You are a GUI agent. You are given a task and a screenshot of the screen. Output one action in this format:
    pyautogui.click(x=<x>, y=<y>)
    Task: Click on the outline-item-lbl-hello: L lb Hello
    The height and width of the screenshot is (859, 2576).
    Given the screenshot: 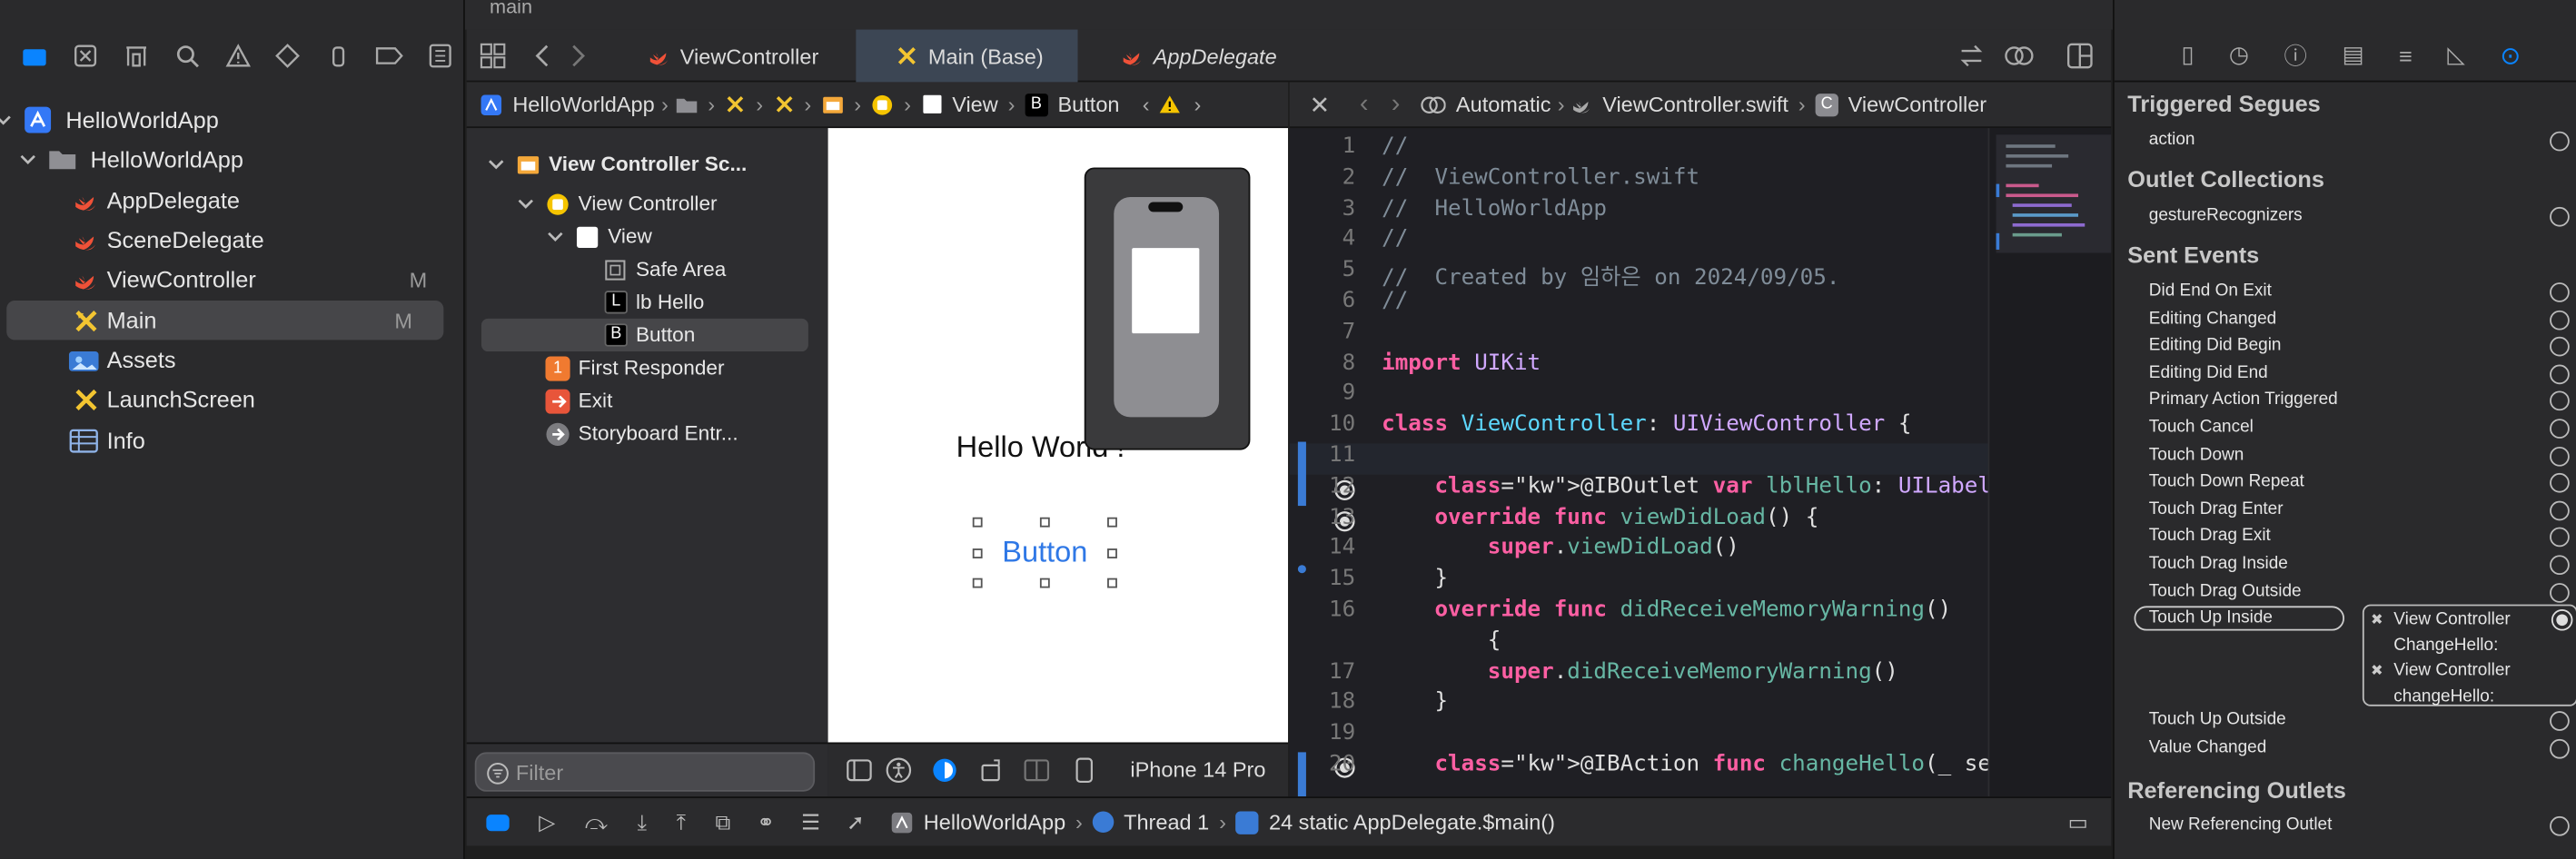 What is the action you would take?
    pyautogui.click(x=654, y=302)
    